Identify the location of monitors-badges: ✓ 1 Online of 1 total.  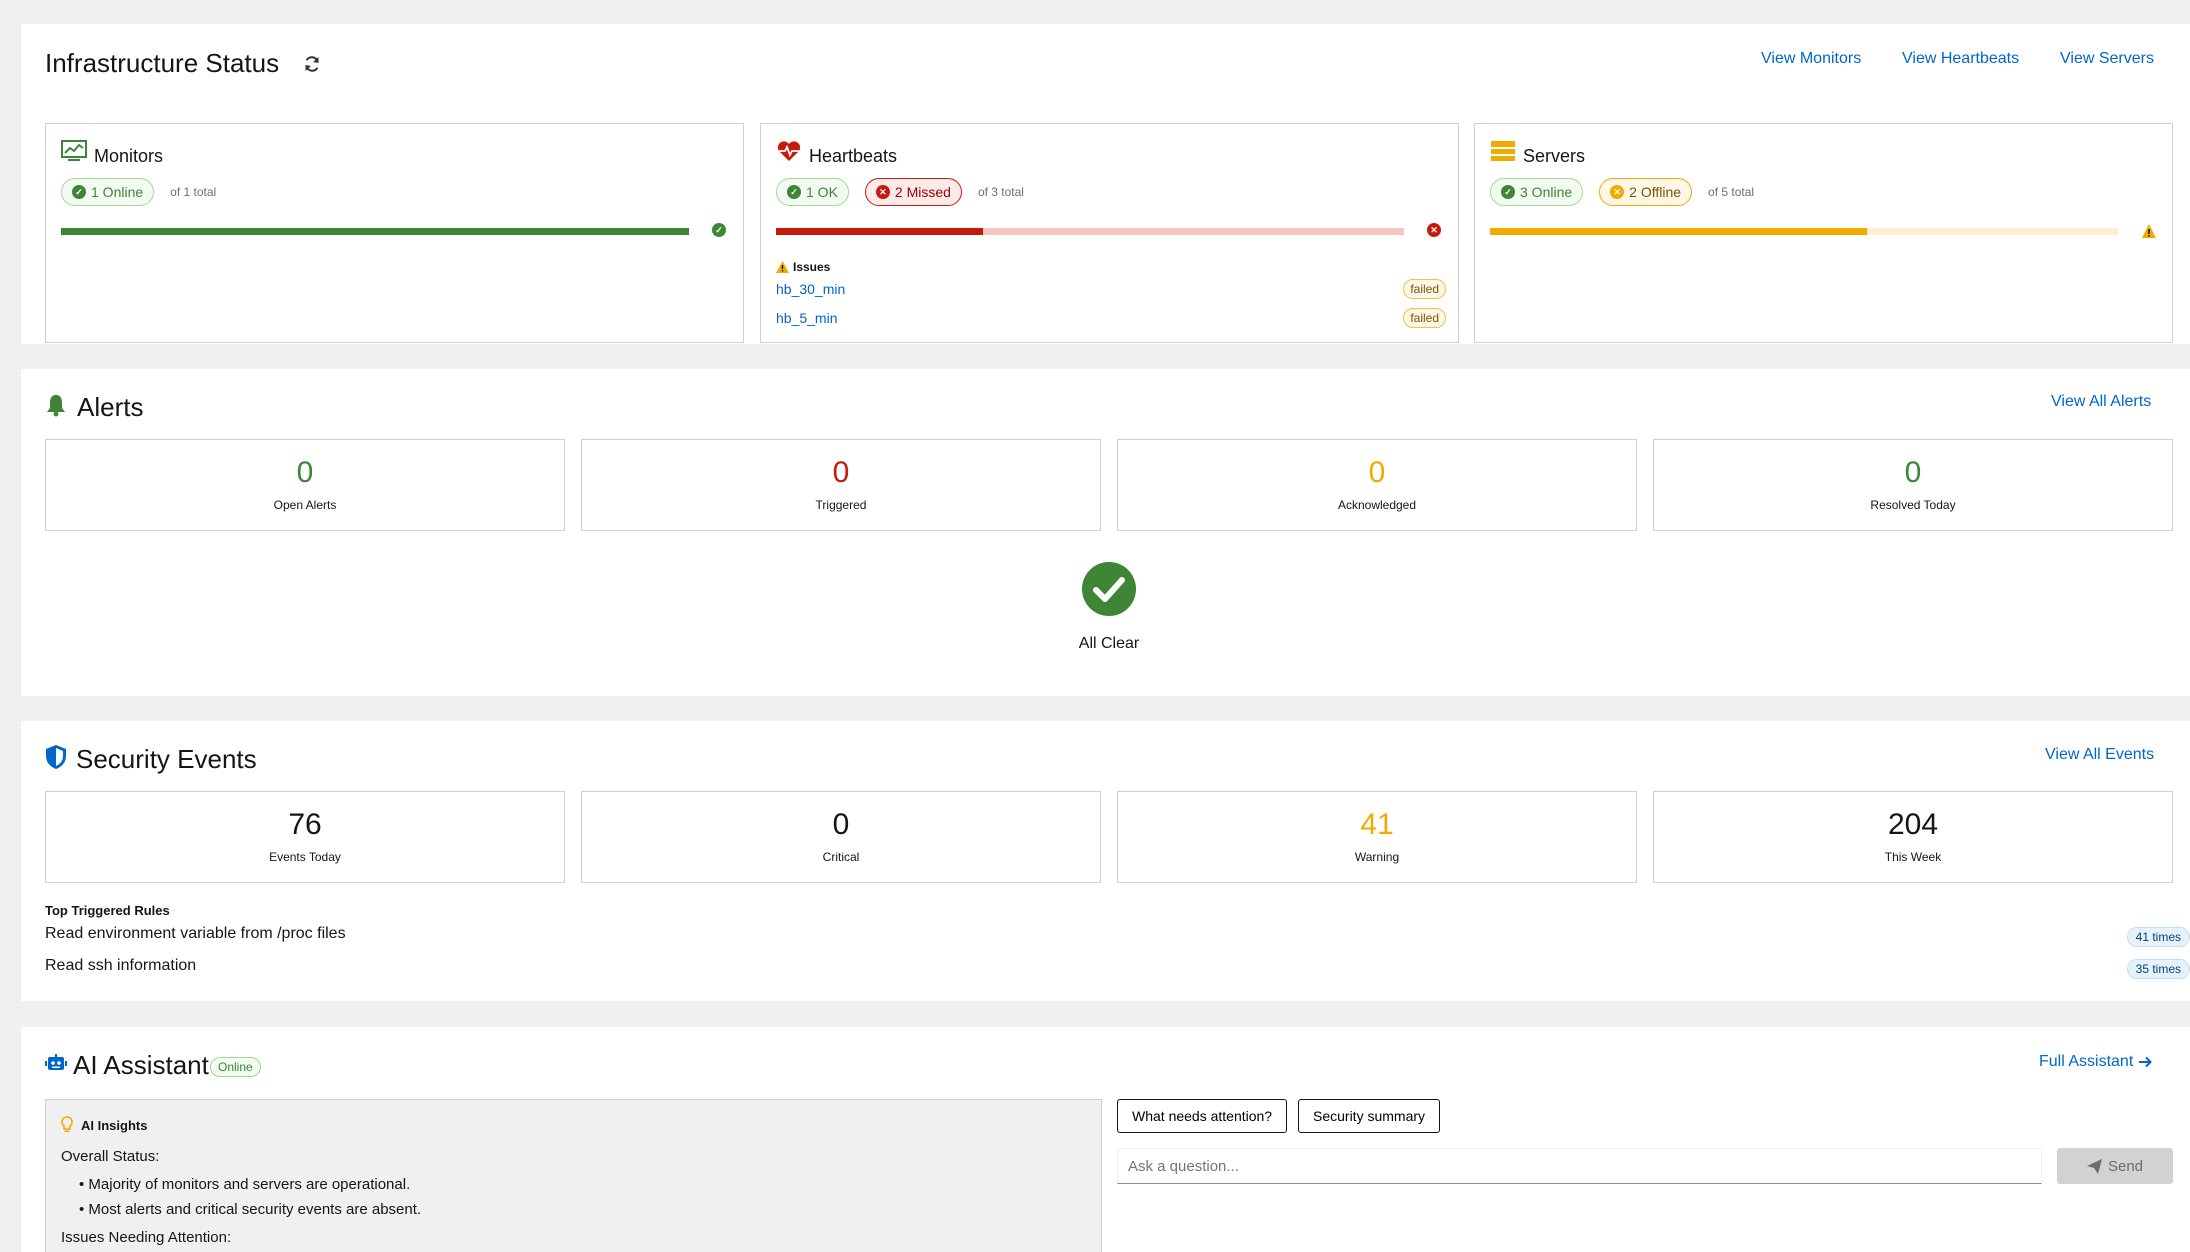
(138, 192).